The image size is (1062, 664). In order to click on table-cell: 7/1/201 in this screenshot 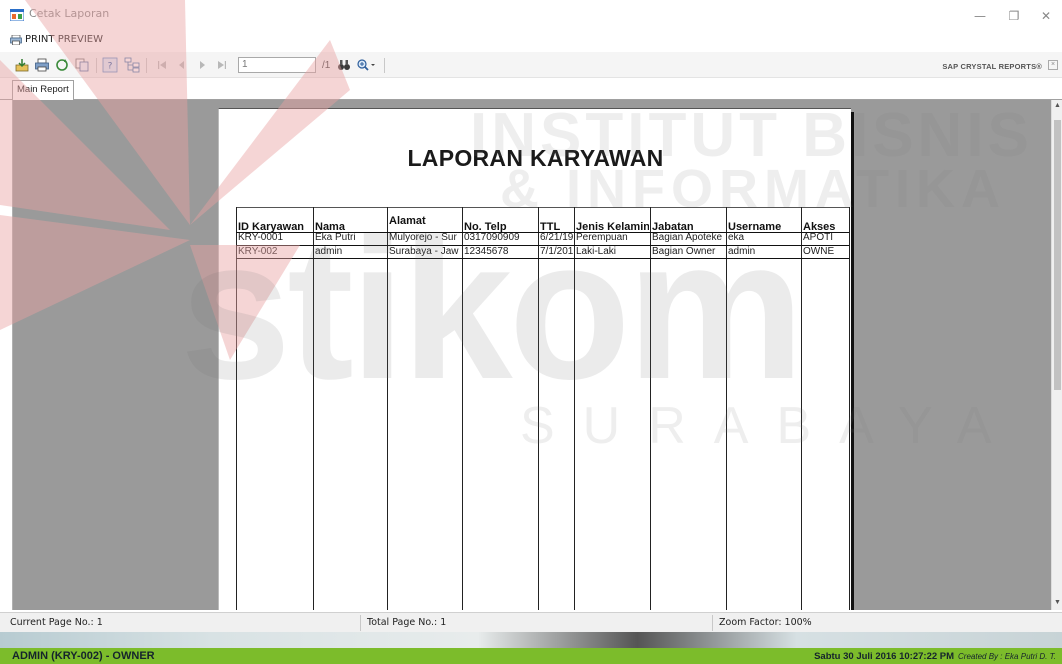, I will do `click(556, 251)`.